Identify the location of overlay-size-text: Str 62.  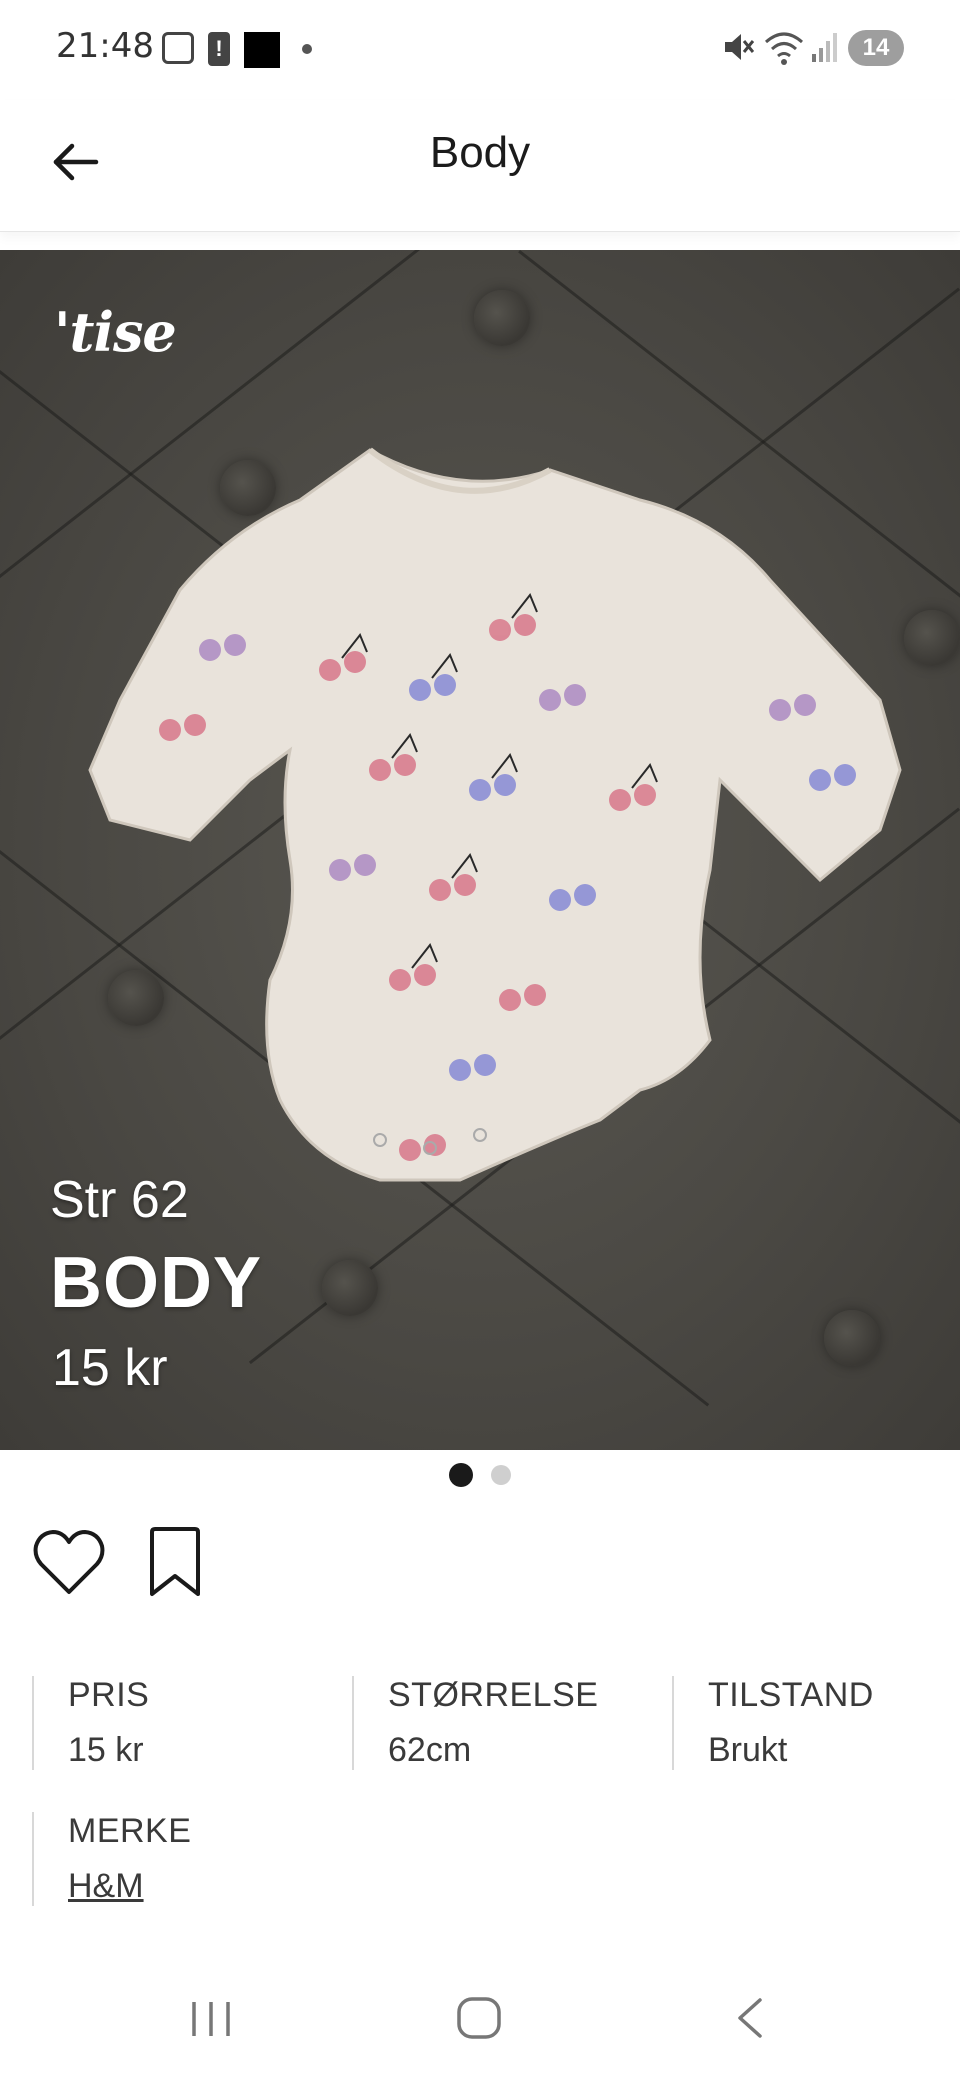
(119, 1200).